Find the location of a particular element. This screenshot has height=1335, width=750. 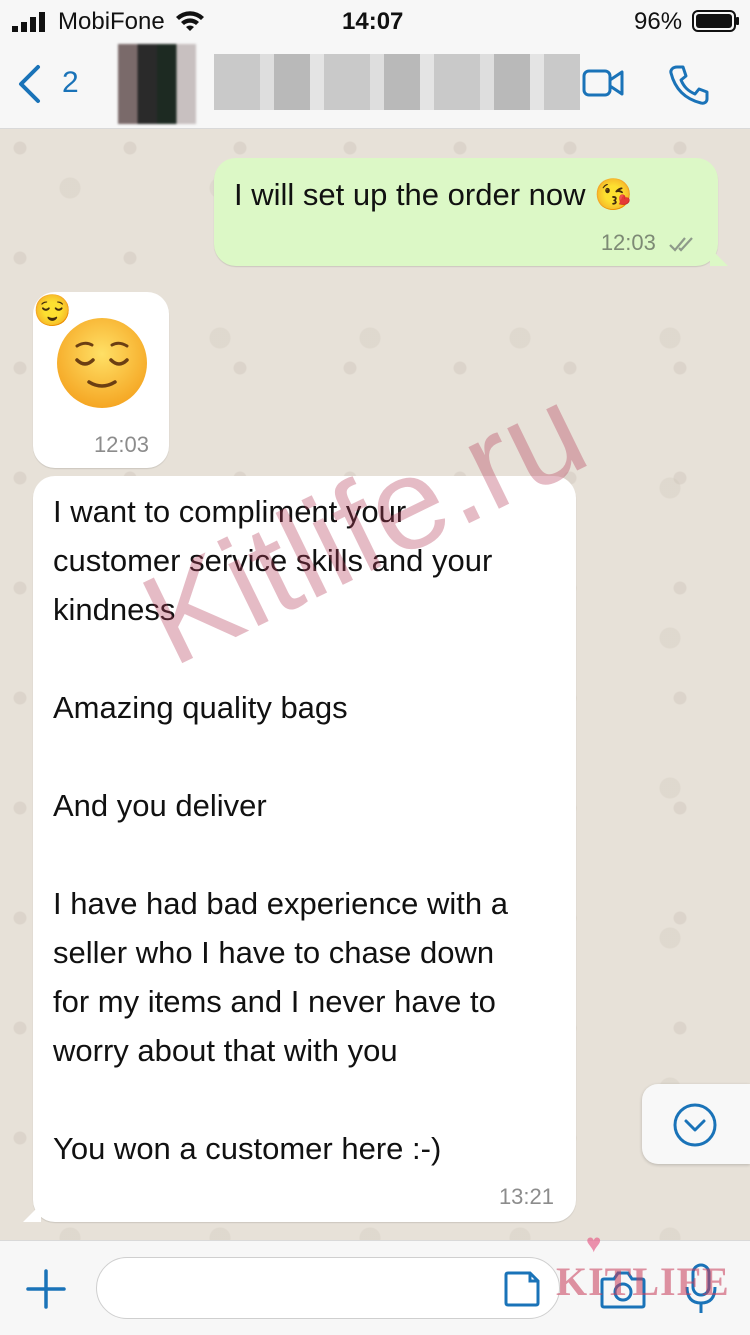

chevron-left-icon is located at coordinates (29, 84).